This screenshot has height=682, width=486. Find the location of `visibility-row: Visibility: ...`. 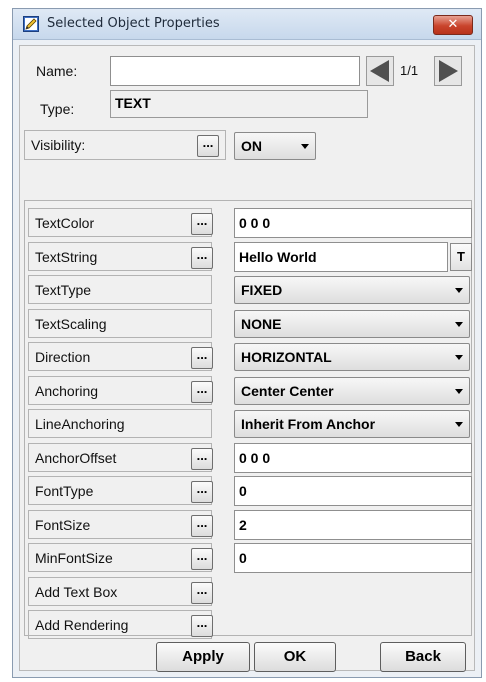

visibility-row: Visibility: ... is located at coordinates (125, 145).